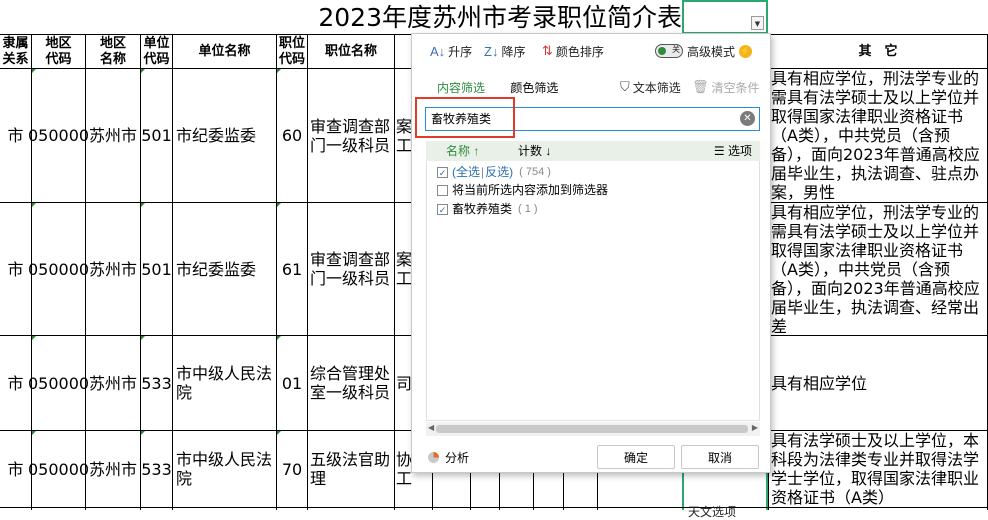  I want to click on tab-color-filter: 颜色筛选, so click(534, 88).